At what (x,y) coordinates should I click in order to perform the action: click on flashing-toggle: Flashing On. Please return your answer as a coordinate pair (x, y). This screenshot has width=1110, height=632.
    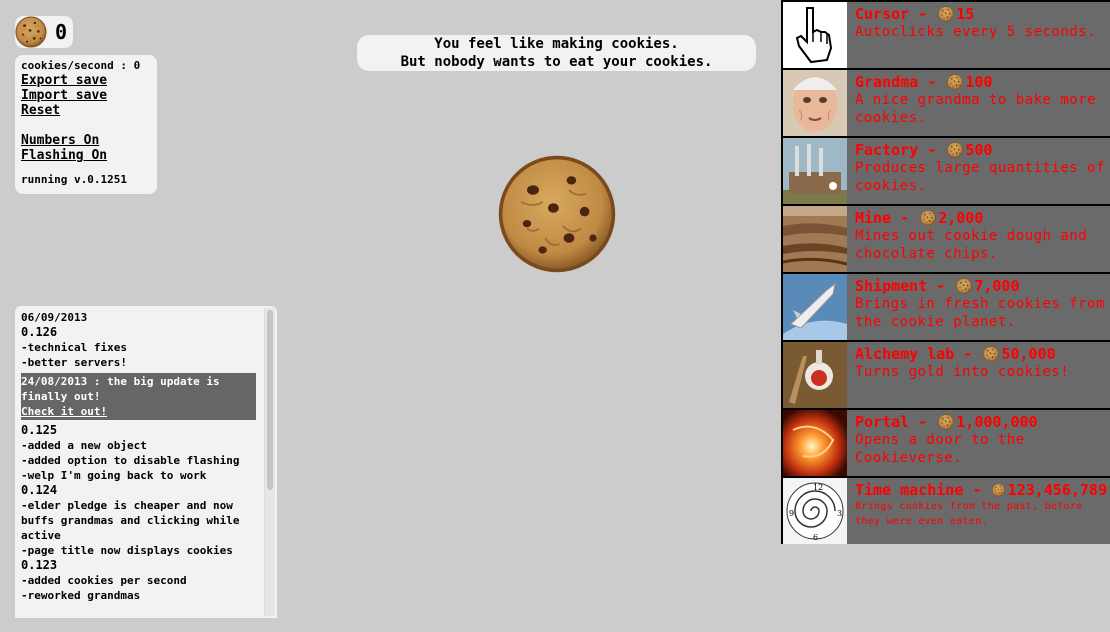
    Looking at the image, I should click on (86, 155).